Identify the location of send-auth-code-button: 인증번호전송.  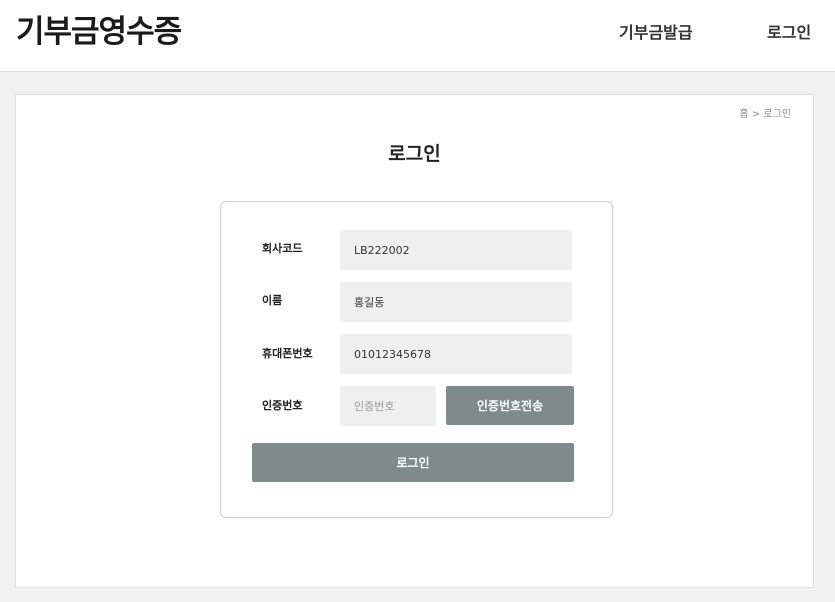
(510, 405).